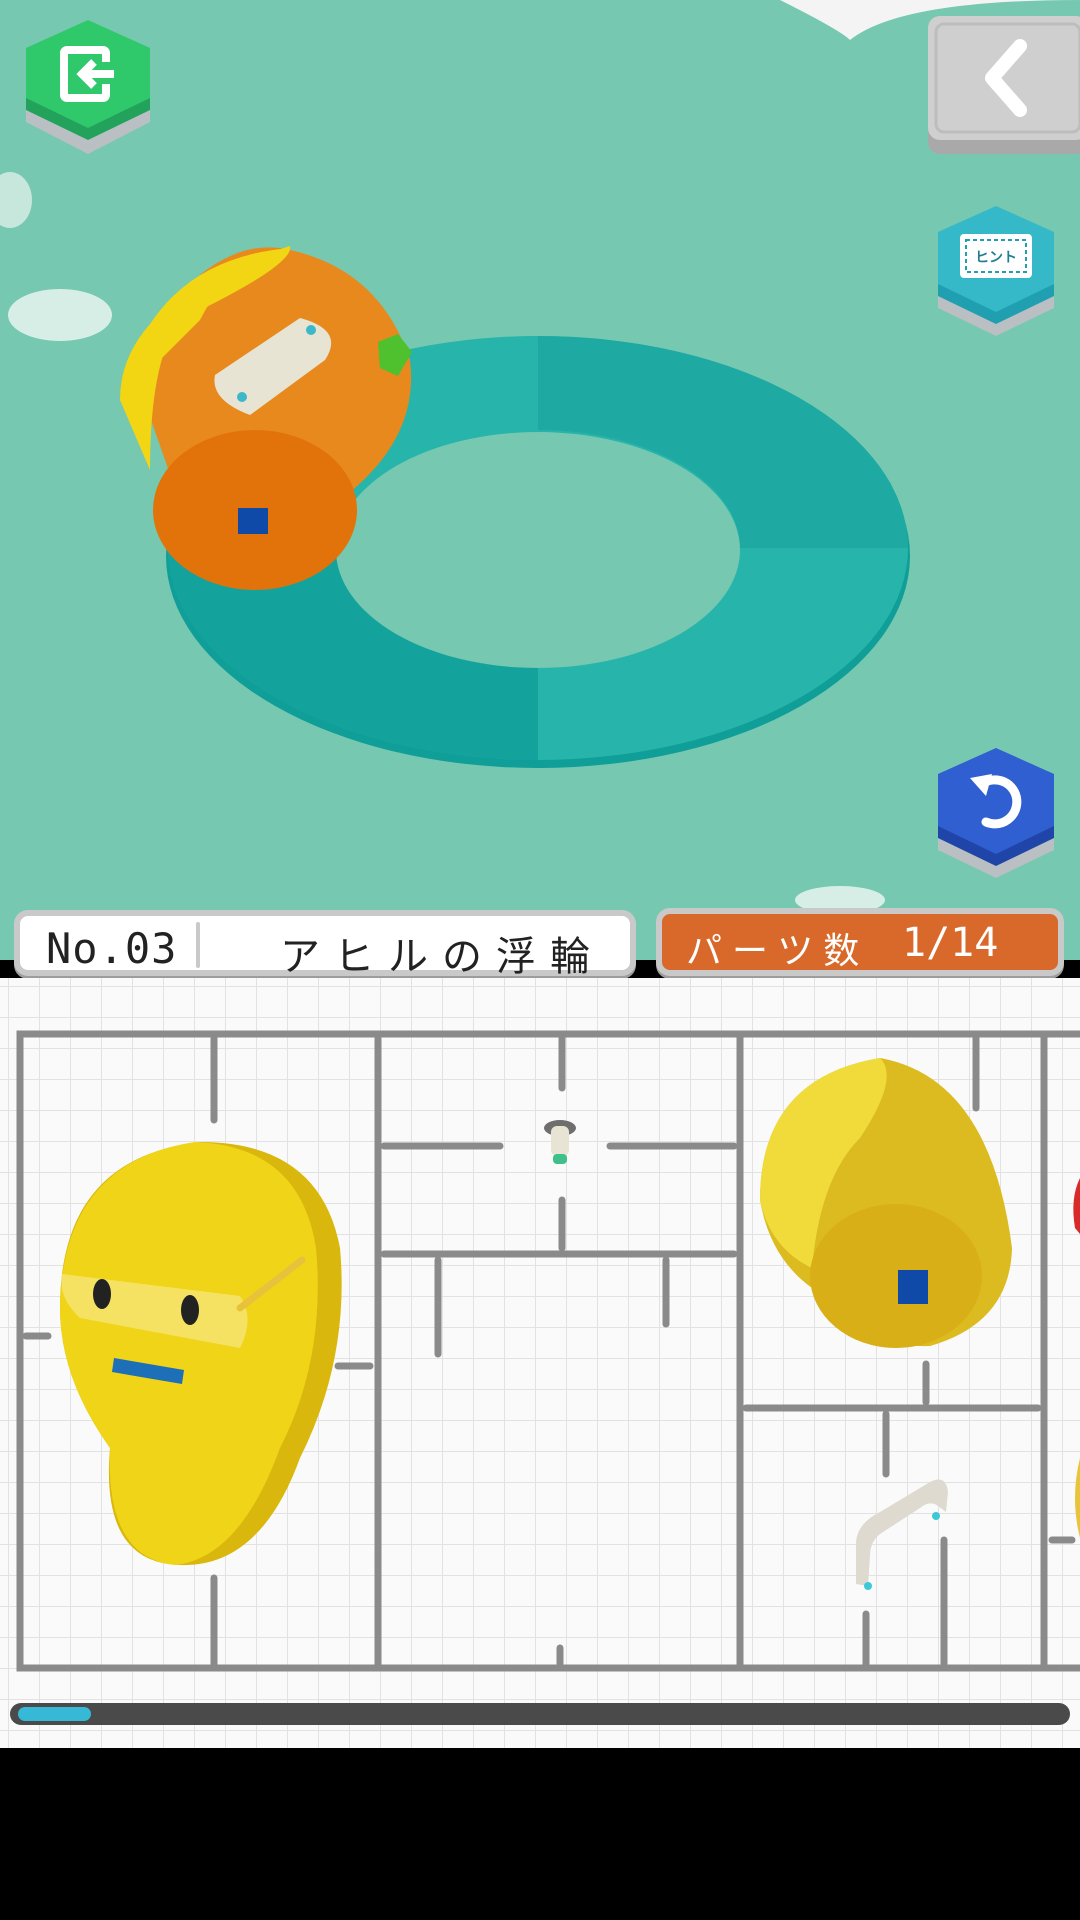 The image size is (1080, 1920). Describe the element at coordinates (201, 1354) in the screenshot. I see `duck-head-part` at that location.